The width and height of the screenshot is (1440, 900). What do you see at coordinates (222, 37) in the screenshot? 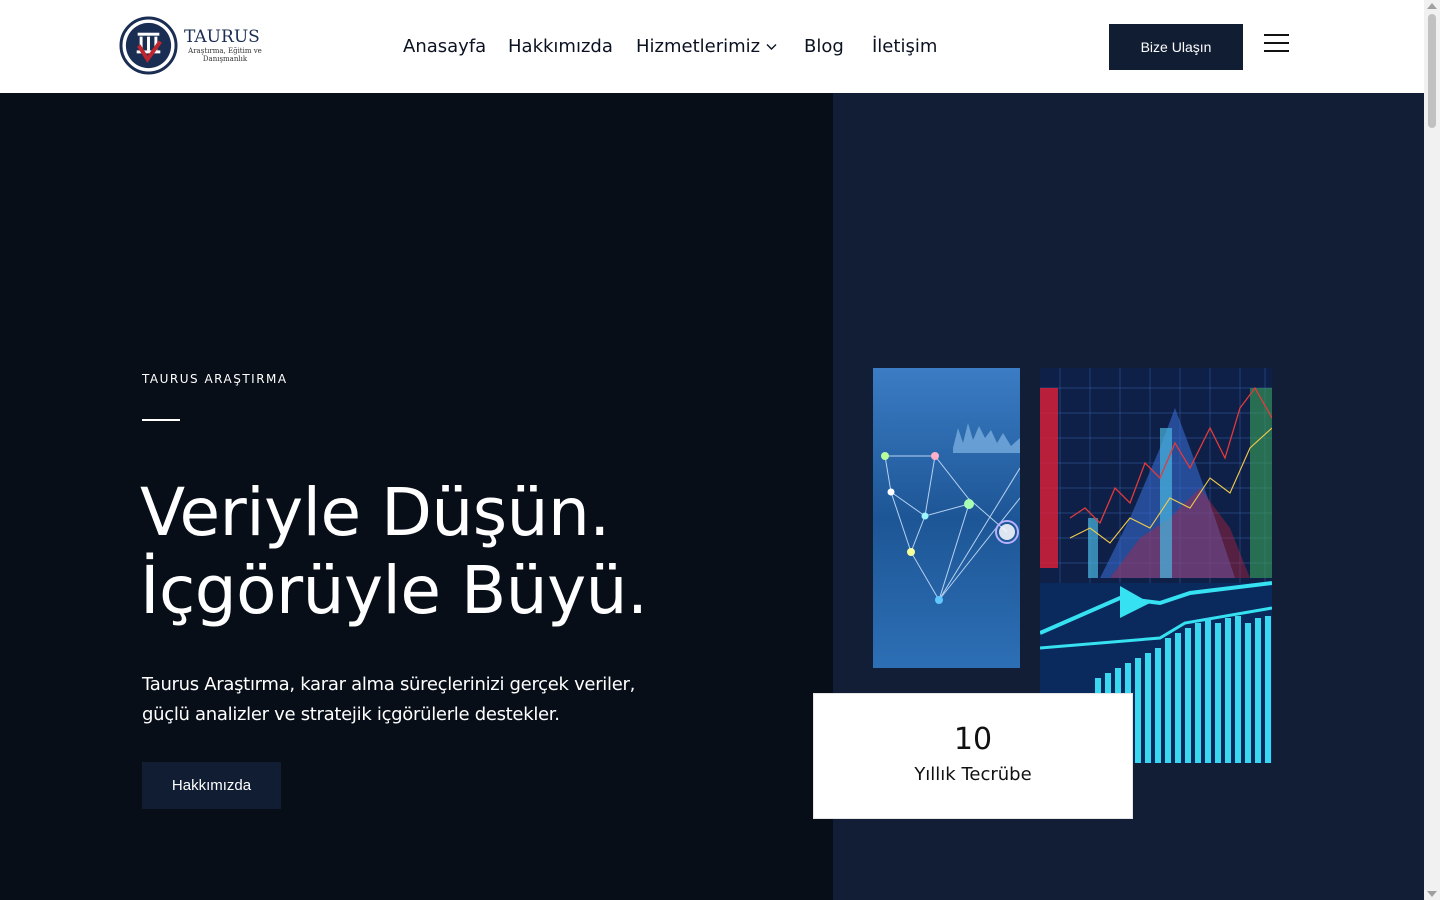
I see `brand-name: TAURUS` at bounding box center [222, 37].